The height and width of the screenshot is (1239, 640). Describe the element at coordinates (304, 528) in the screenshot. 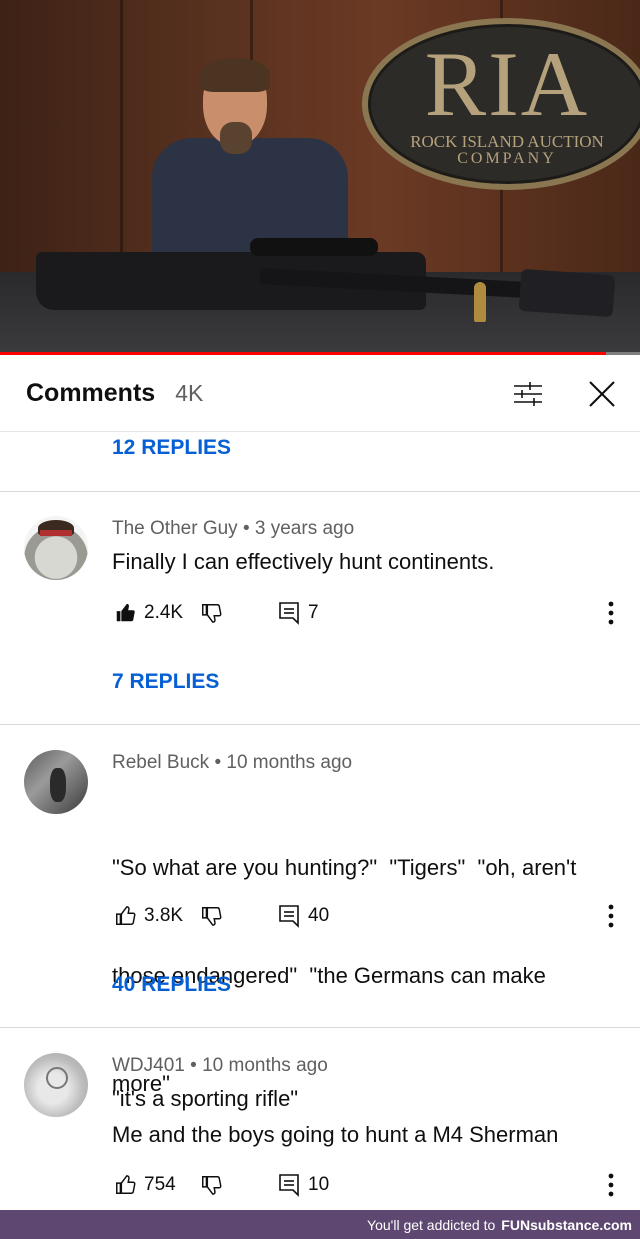

I see `comment-age: 3 years ago` at that location.